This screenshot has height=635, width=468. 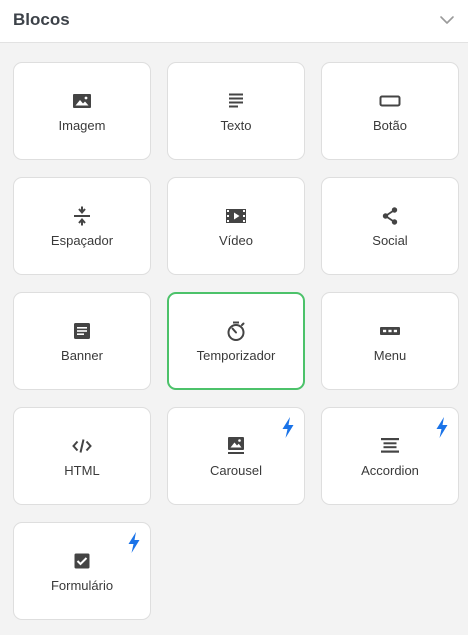 I want to click on block-imagem: Imagem, so click(x=82, y=111).